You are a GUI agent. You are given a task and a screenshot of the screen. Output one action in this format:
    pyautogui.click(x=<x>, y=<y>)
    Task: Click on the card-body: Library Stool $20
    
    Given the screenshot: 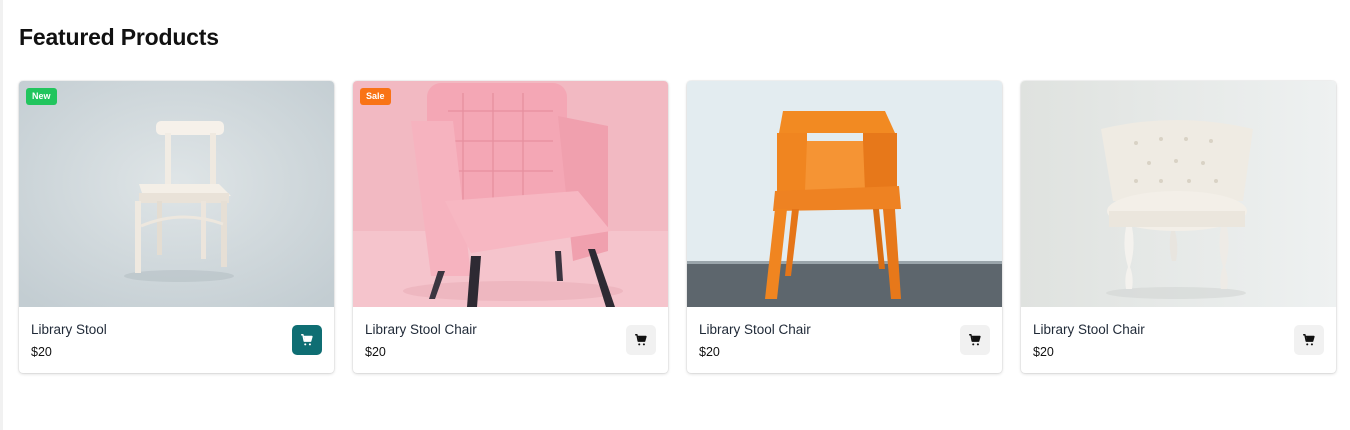 What is the action you would take?
    pyautogui.click(x=176, y=340)
    